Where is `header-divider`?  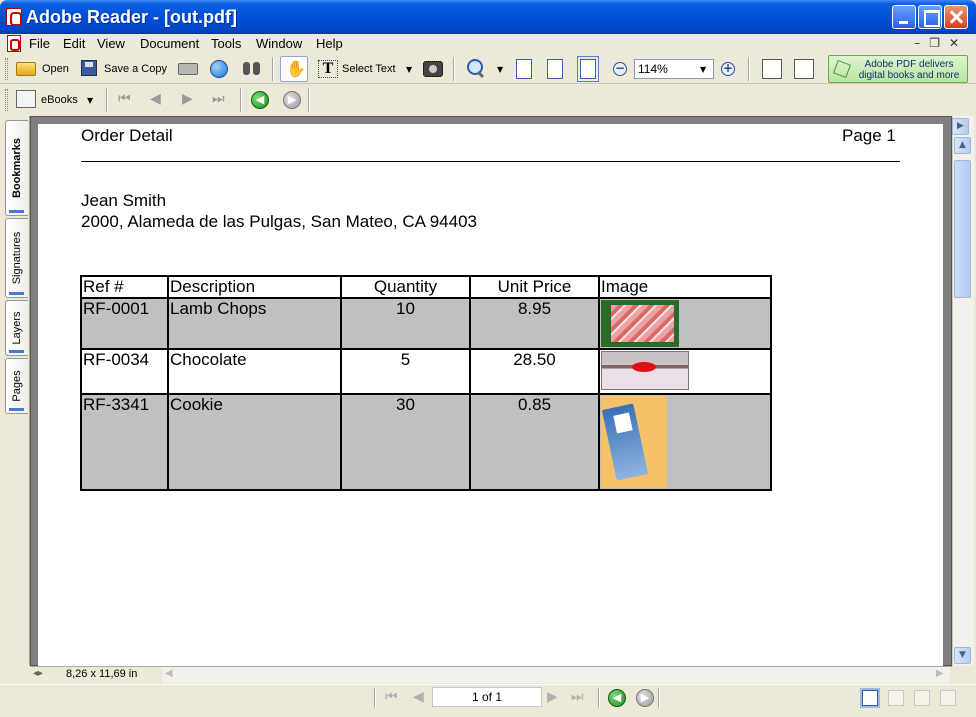
header-divider is located at coordinates (490, 161).